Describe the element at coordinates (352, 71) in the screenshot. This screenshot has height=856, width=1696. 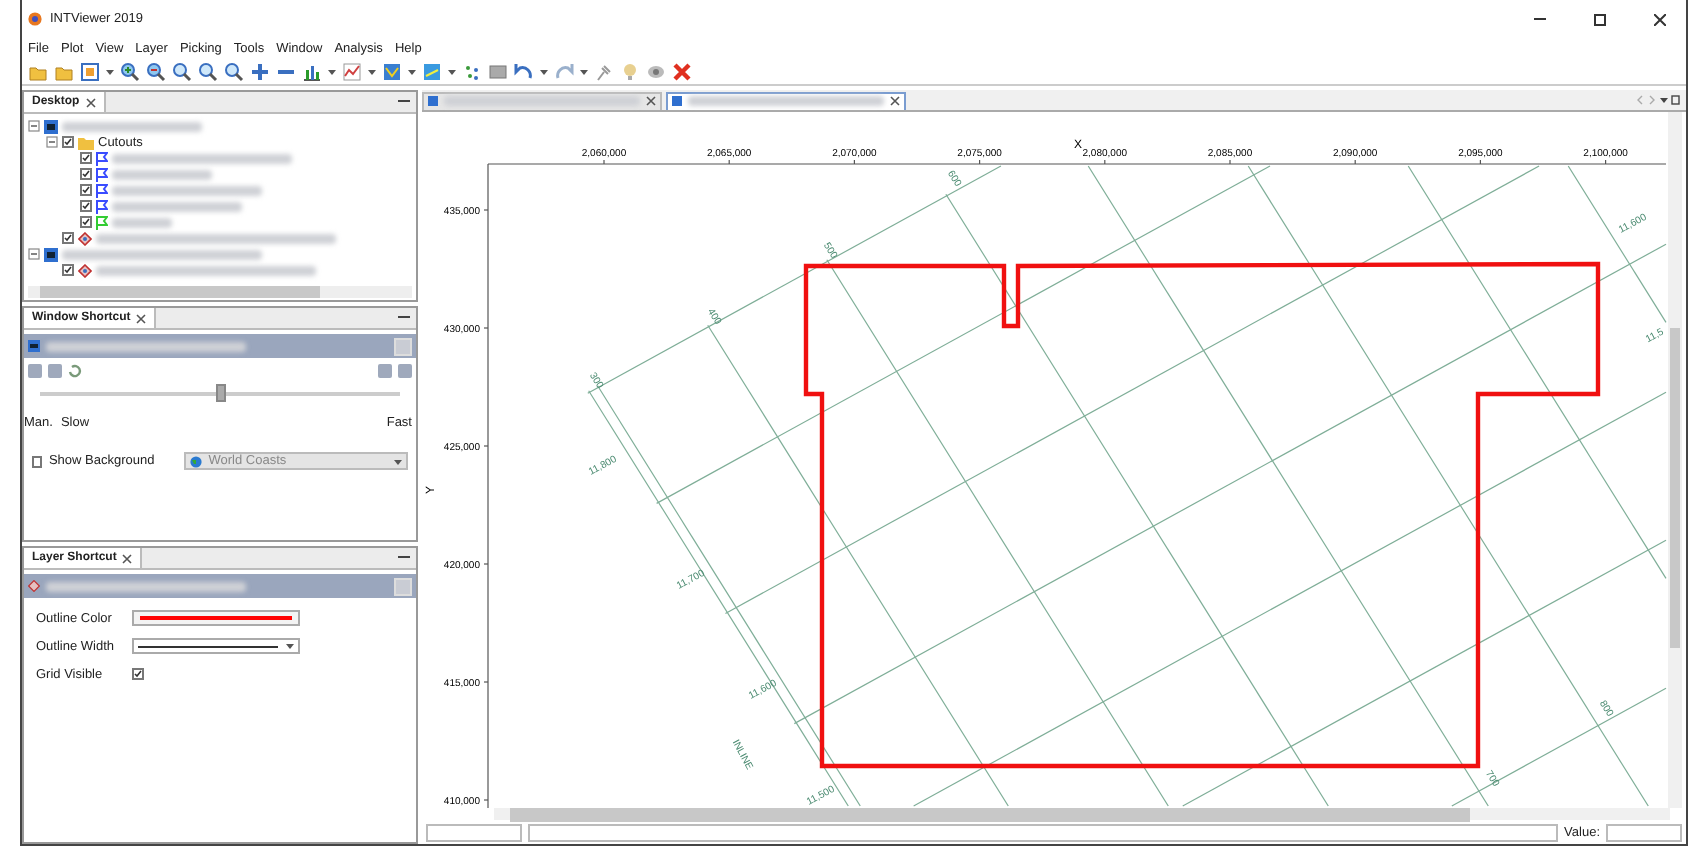
I see `line-chart-icon` at that location.